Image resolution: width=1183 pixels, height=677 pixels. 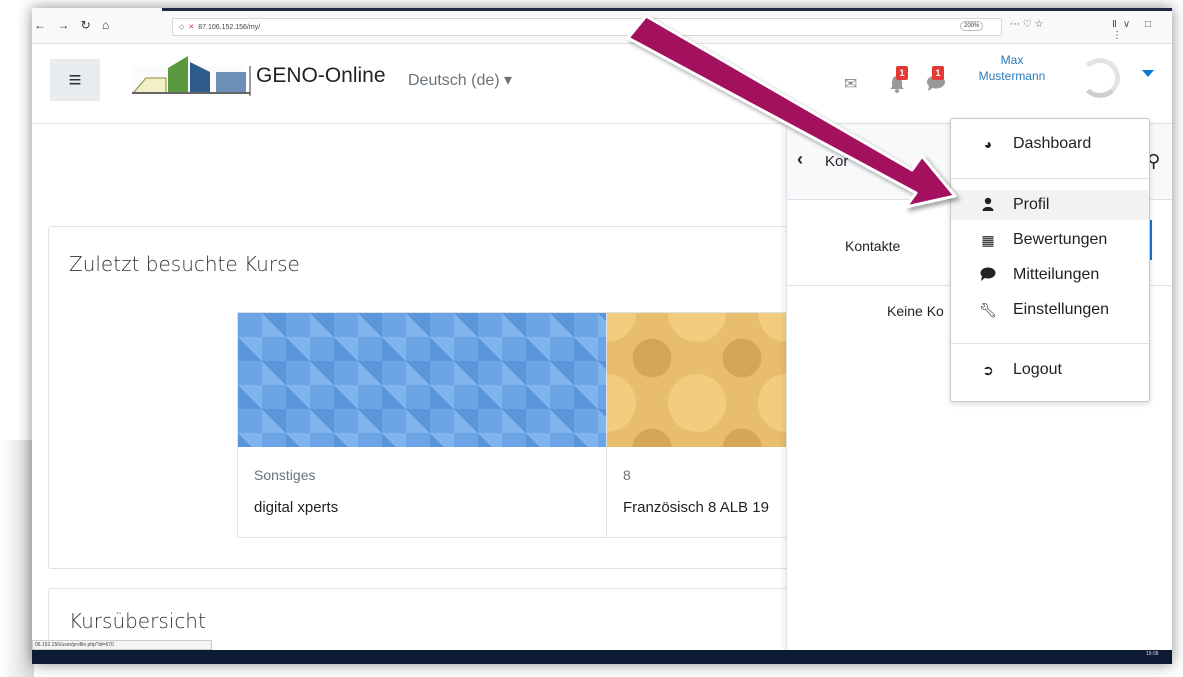 What do you see at coordinates (1027, 24) in the screenshot?
I see `page-actions: ⋯ ♡ ☆` at bounding box center [1027, 24].